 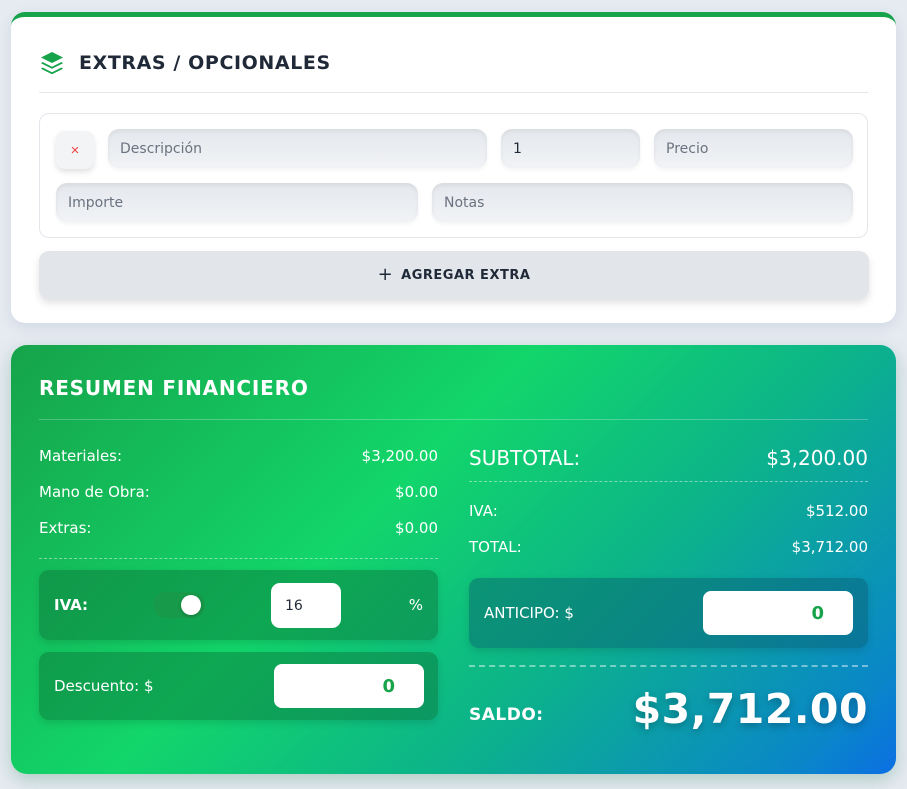 What do you see at coordinates (52, 63) in the screenshot?
I see `layers-icon` at bounding box center [52, 63].